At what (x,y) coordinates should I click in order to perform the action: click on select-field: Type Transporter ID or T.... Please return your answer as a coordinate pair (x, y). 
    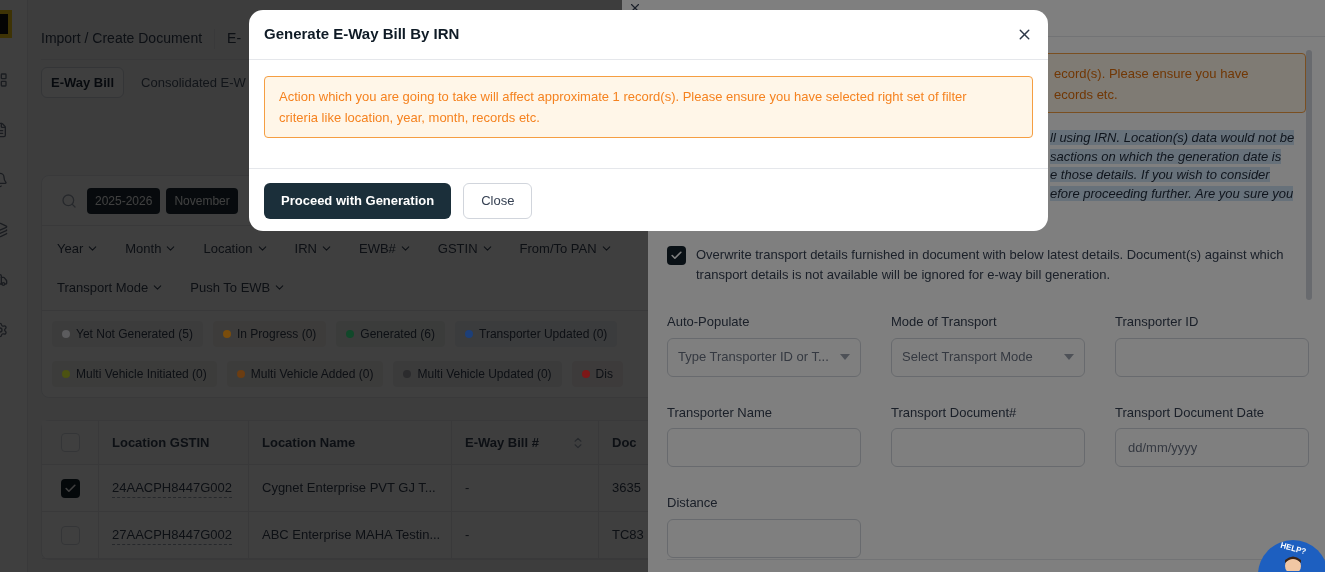
    Looking at the image, I should click on (764, 357).